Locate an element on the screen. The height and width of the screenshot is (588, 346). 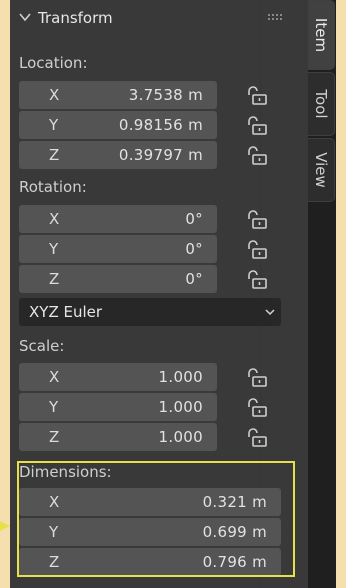
rotation-mode-dropdown: XYZ Euler is located at coordinates (150, 312).